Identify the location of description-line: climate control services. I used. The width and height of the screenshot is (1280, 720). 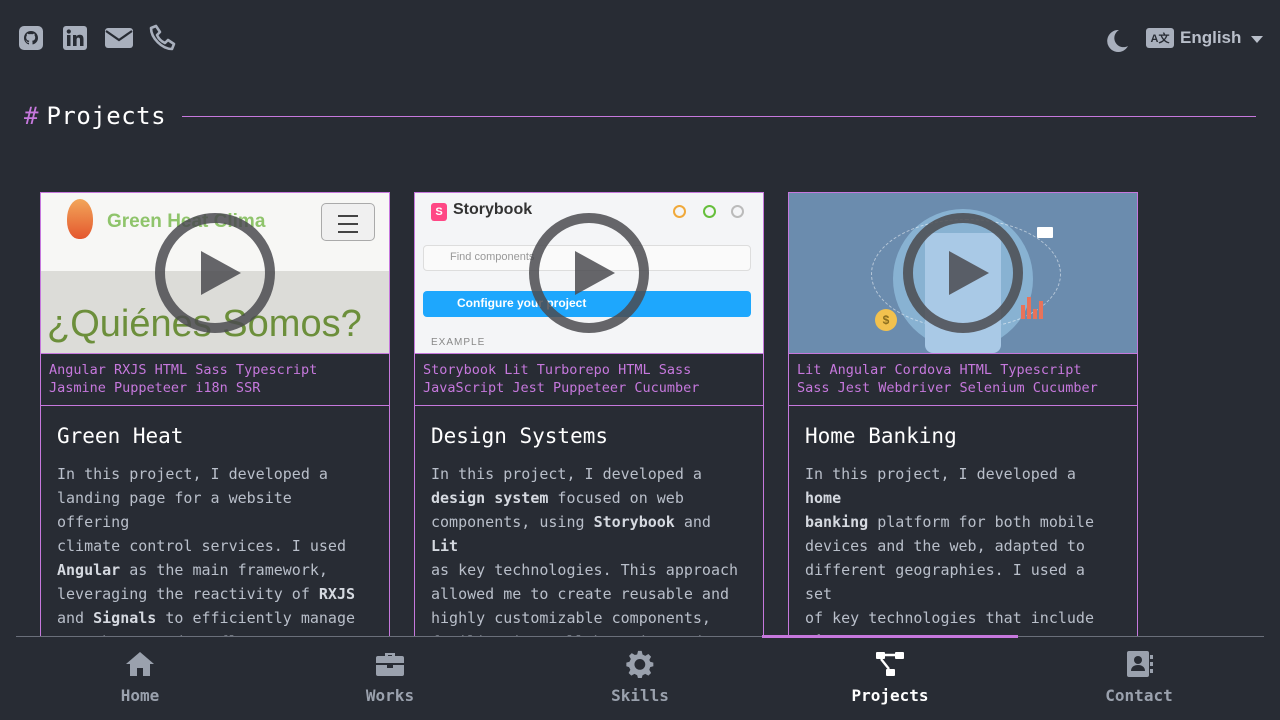
(201, 546).